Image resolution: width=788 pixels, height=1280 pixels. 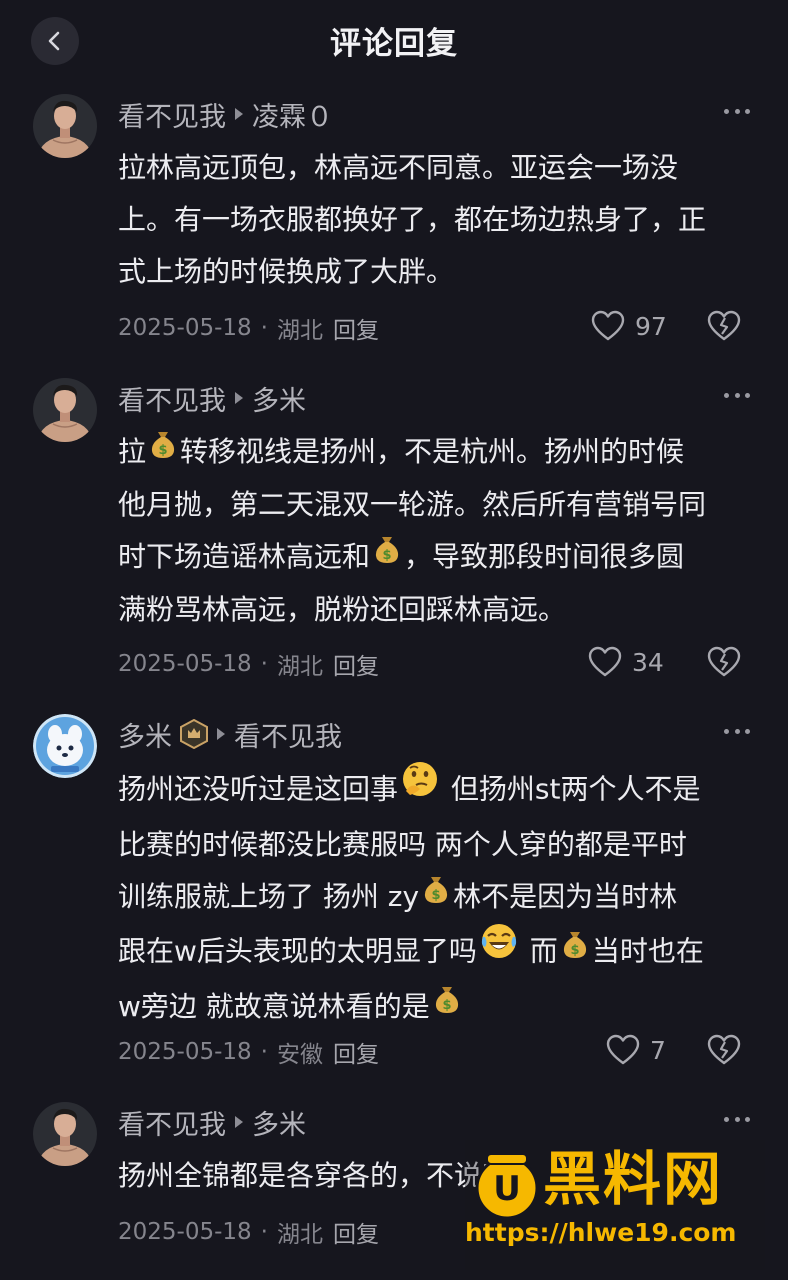 What do you see at coordinates (632, 1179) in the screenshot?
I see `watermark-brand: 黑料网` at bounding box center [632, 1179].